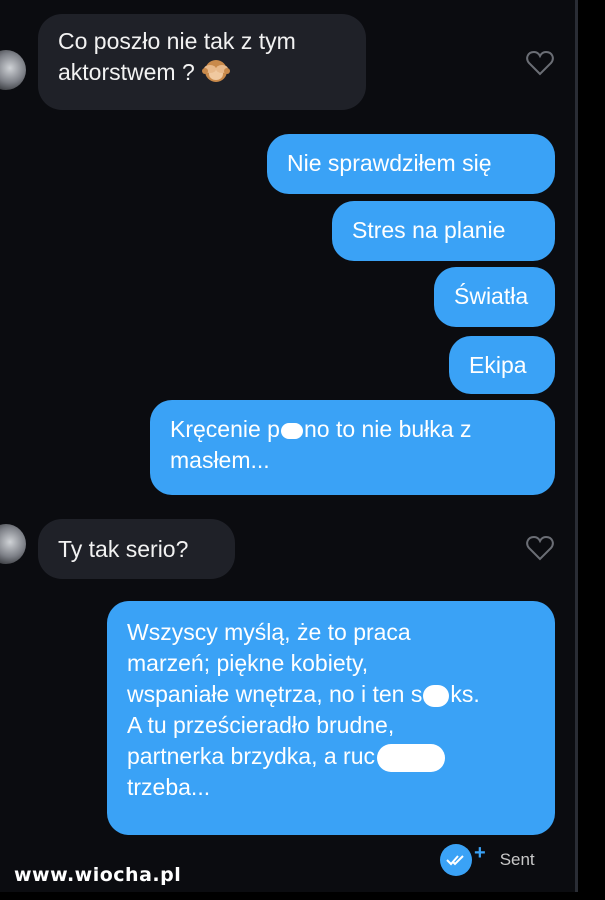 This screenshot has height=900, width=605. I want to click on watermark: www.wiocha.pl, so click(98, 875).